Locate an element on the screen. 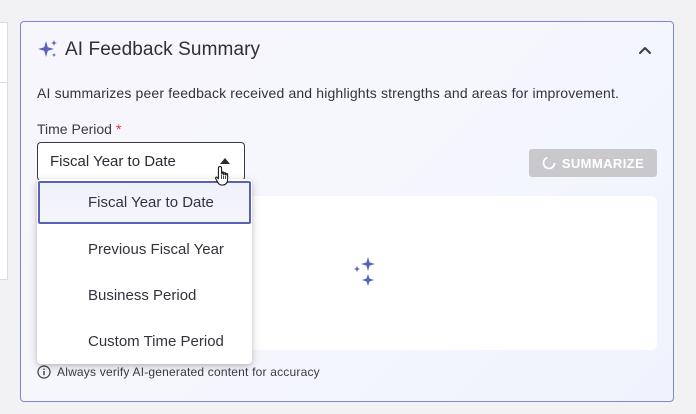  info-icon is located at coordinates (44, 372).